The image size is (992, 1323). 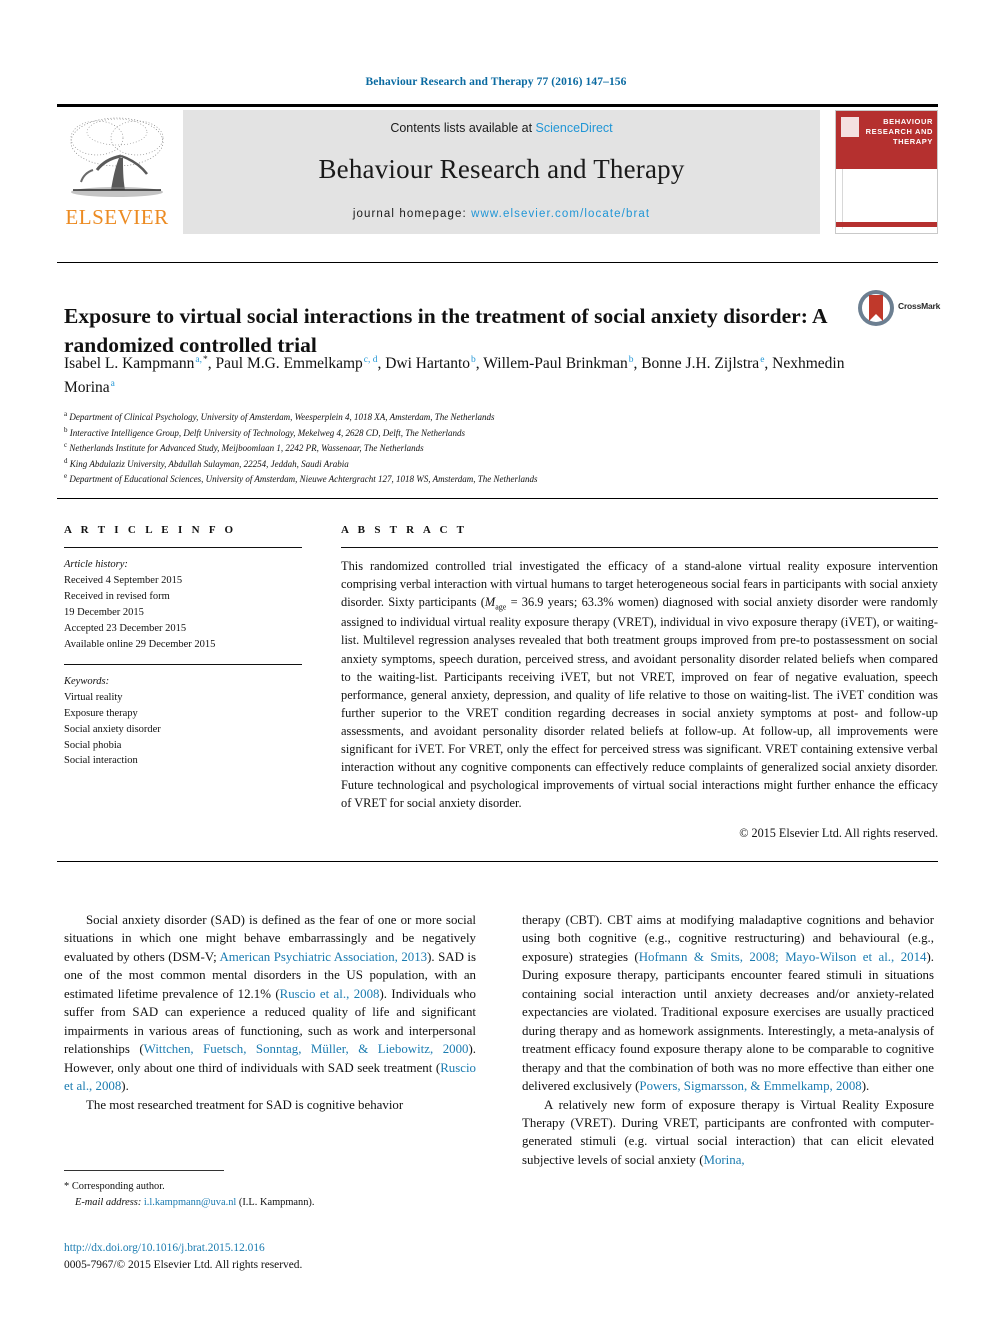 What do you see at coordinates (129, 363) in the screenshot?
I see `author-name: Isabel L. Kampmann` at bounding box center [129, 363].